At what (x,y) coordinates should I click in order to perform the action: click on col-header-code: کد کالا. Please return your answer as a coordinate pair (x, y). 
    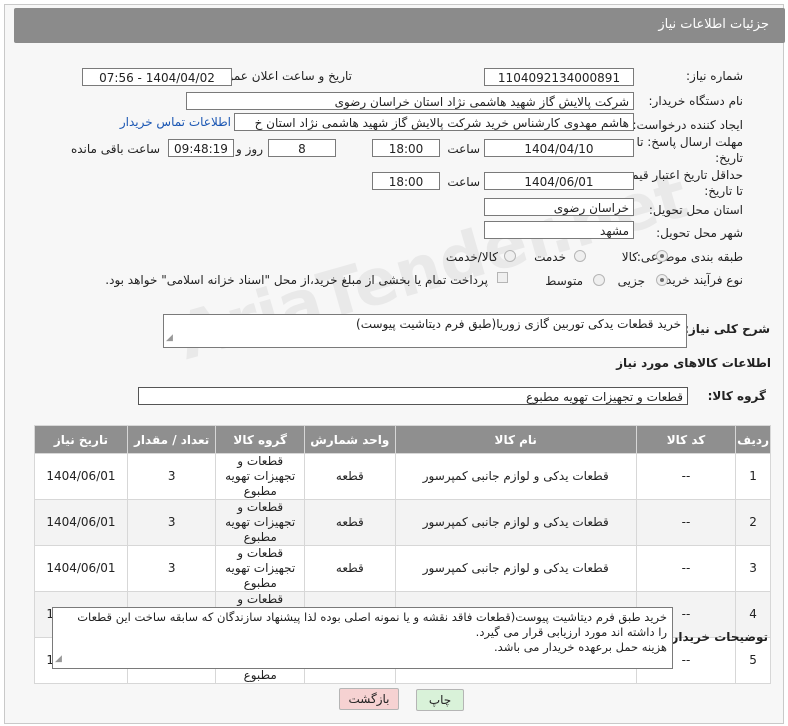
    Looking at the image, I should click on (686, 439).